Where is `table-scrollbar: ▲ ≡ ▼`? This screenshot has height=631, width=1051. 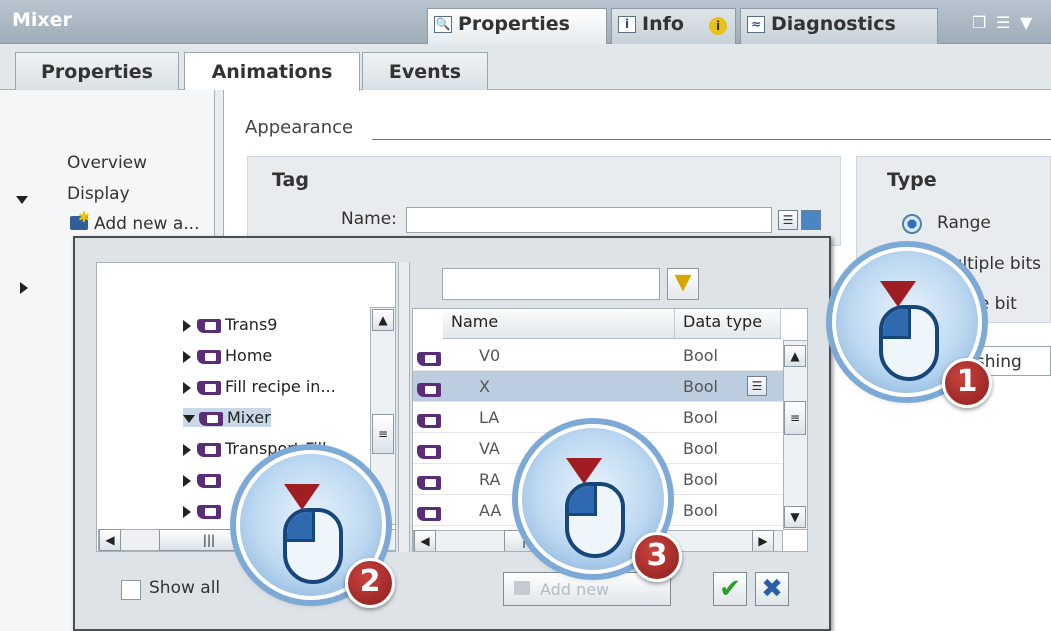
table-scrollbar: ▲ ≡ ▼ is located at coordinates (795, 435).